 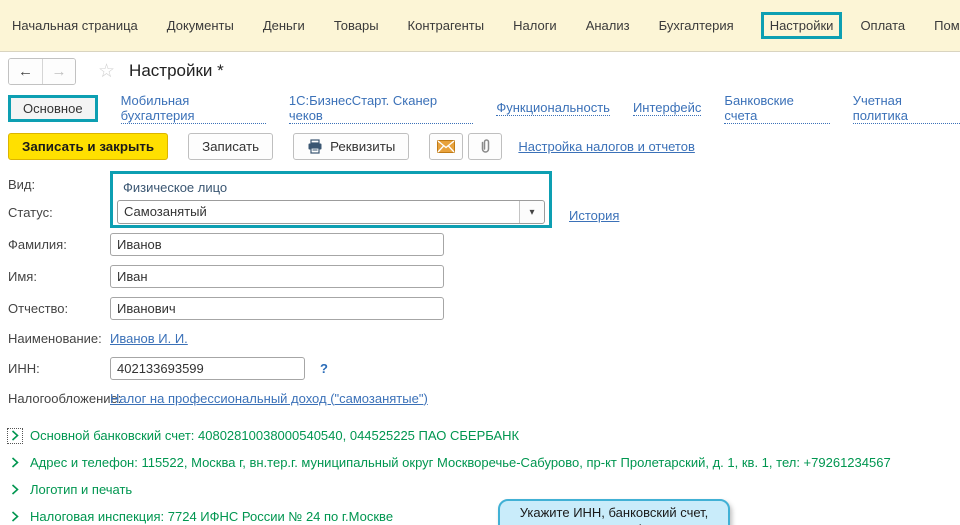 What do you see at coordinates (324, 368) in the screenshot?
I see `inn-help-icon: ?` at bounding box center [324, 368].